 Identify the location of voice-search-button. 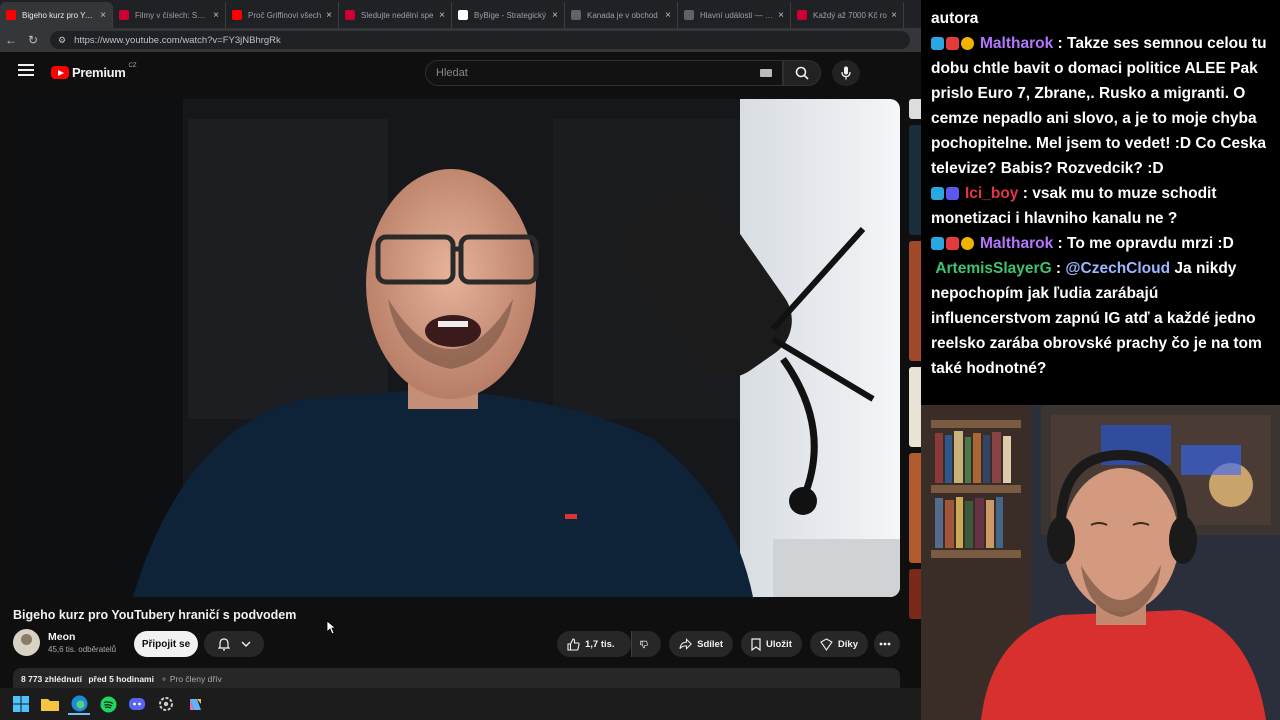
(846, 73).